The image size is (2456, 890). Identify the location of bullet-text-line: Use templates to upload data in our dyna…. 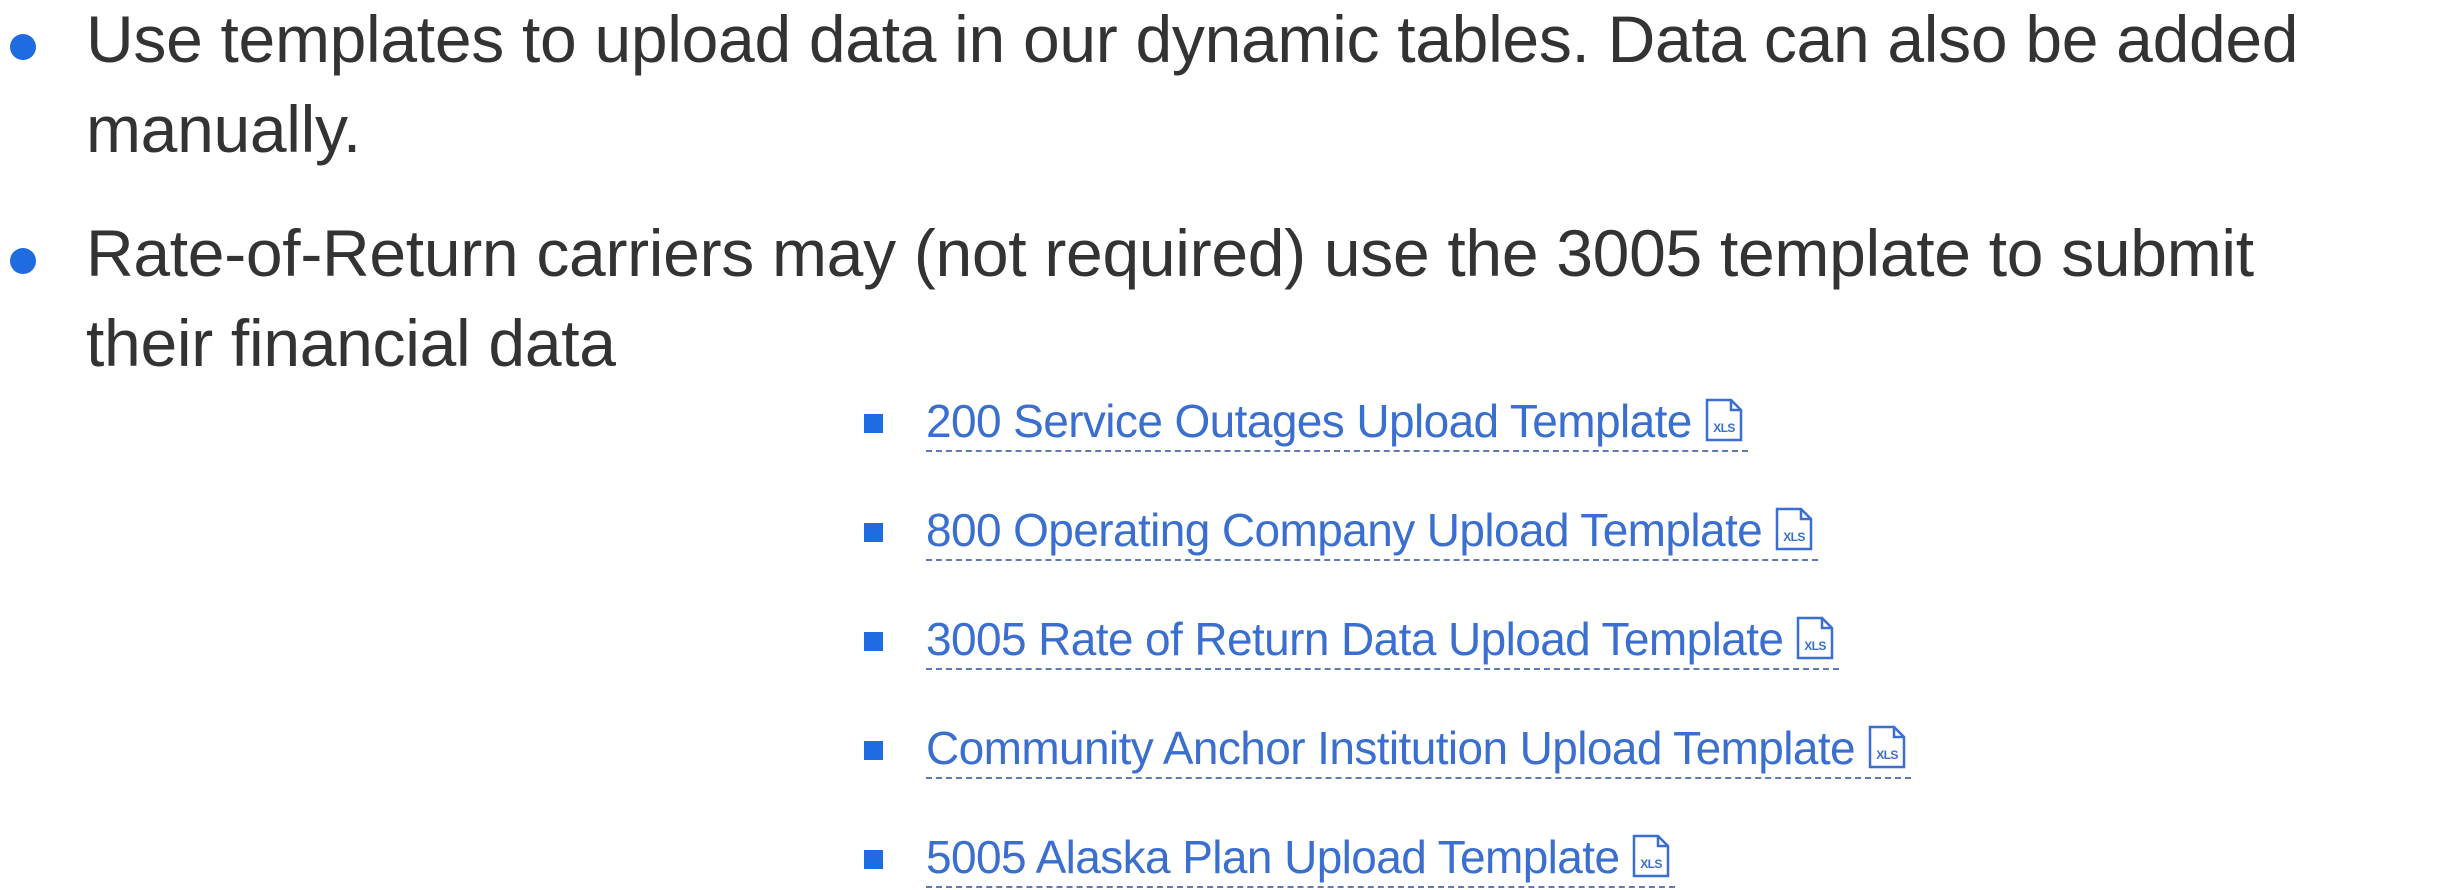
(1192, 39).